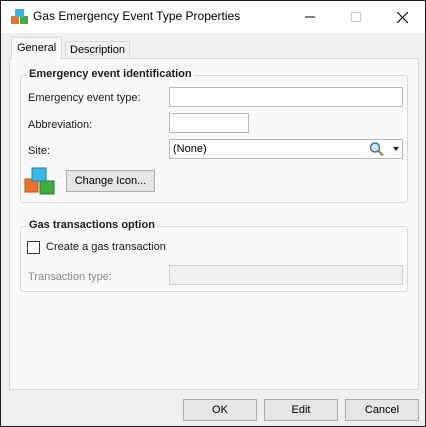 The image size is (426, 427). I want to click on tab-description: Description, so click(98, 50).